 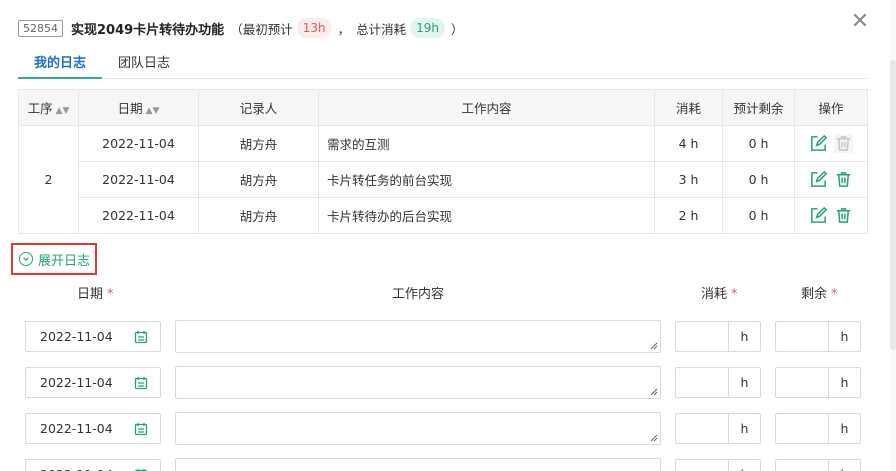 I want to click on column-header-process: 工序 ▲▼, so click(x=48, y=107).